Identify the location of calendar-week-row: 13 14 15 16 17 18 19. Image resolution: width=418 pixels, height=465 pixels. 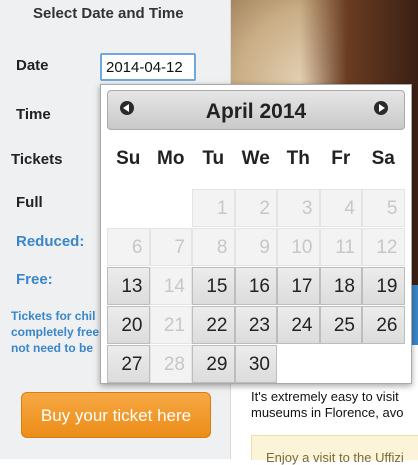
(257, 286).